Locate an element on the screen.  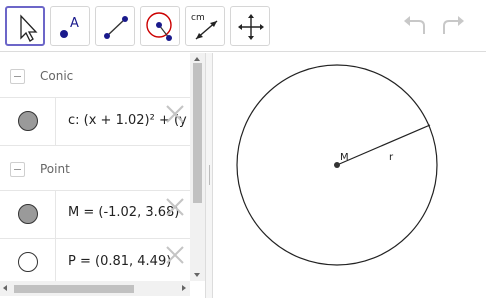
scroll-right-arrow-icon is located at coordinates (184, 288).